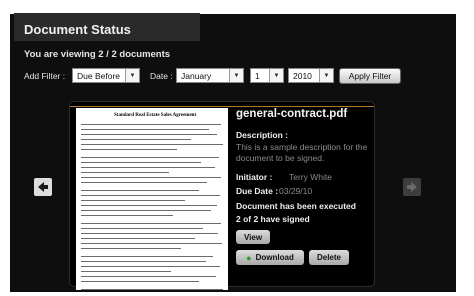 Image resolution: width=474 pixels, height=296 pixels. Describe the element at coordinates (155, 115) in the screenshot. I see `thumbnail-heading: Standard Real Estate Sales Agreement` at that location.